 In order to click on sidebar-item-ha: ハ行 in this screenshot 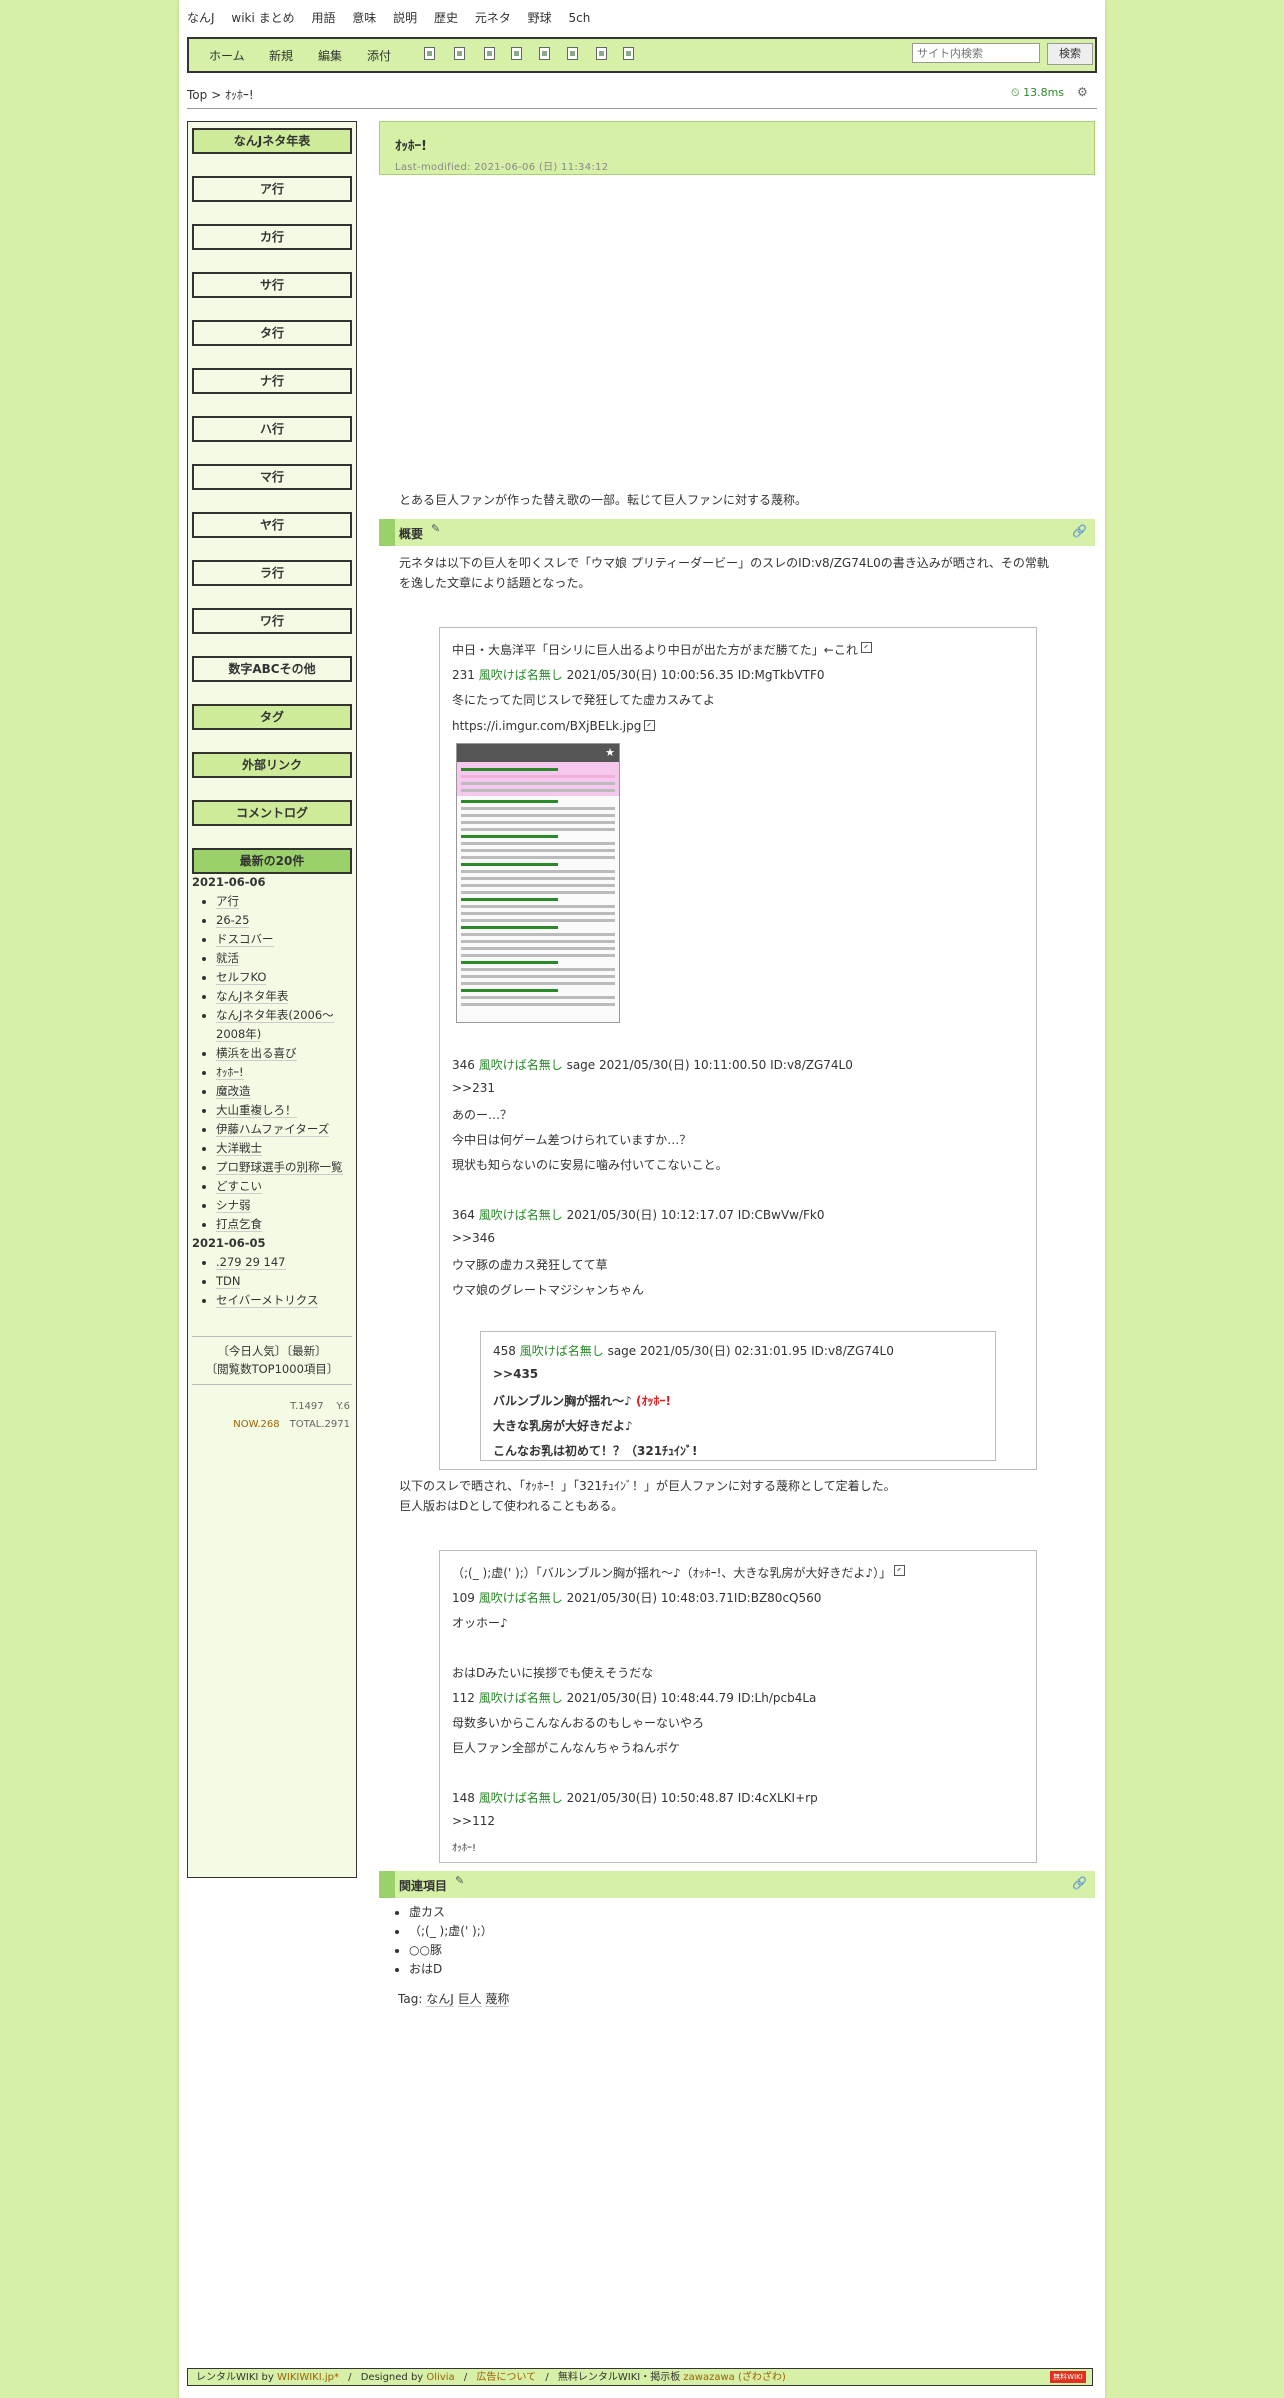, I will do `click(272, 429)`.